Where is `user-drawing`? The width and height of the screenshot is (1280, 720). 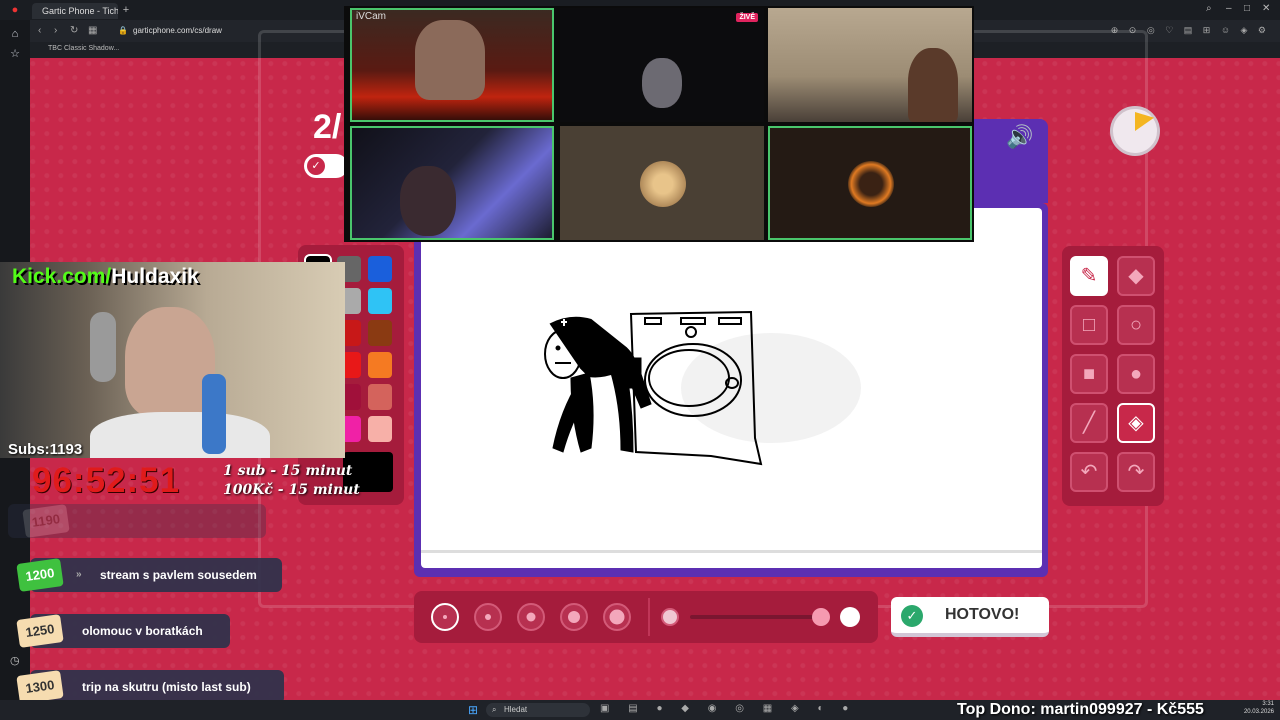 user-drawing is located at coordinates (702, 388).